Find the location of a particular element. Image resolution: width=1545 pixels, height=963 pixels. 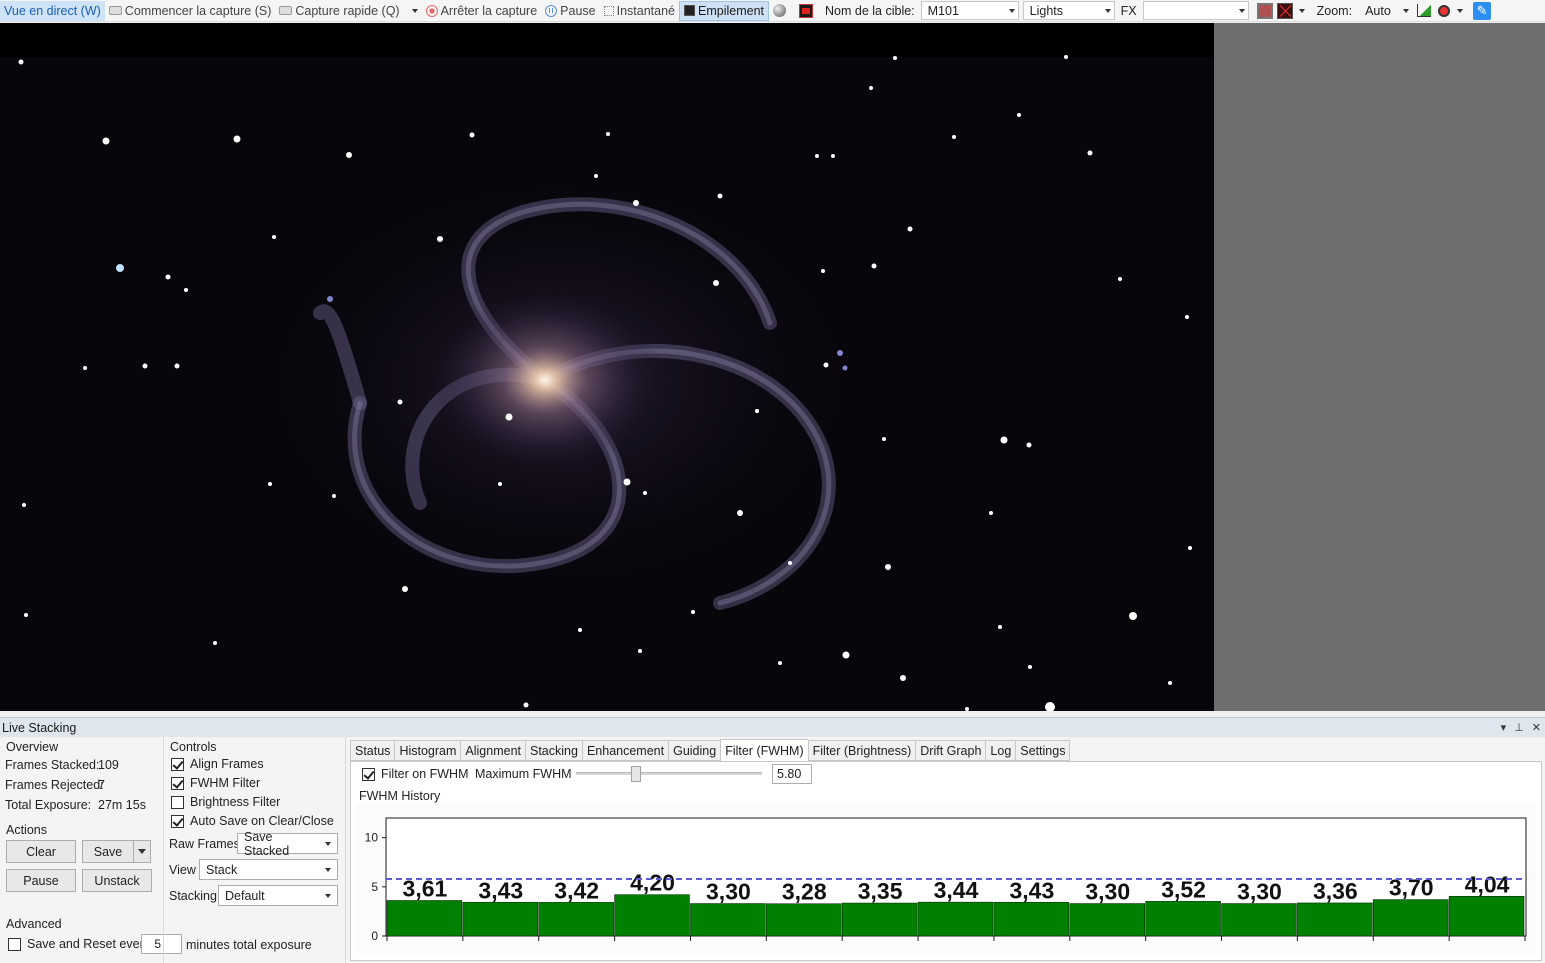

start-capture-label: Commencer la capture (S) is located at coordinates (198, 10).